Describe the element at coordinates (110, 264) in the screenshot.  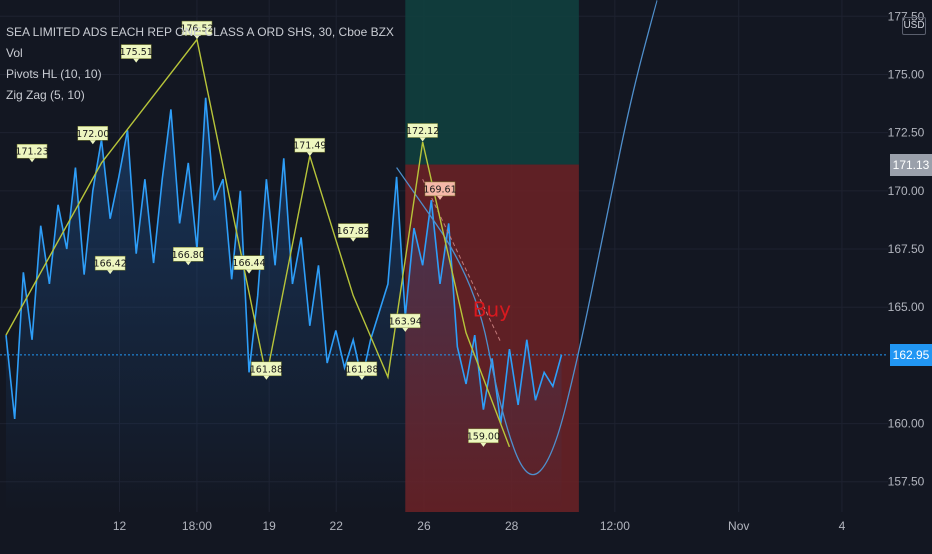
I see `pivot-label-text: 166.42` at that location.